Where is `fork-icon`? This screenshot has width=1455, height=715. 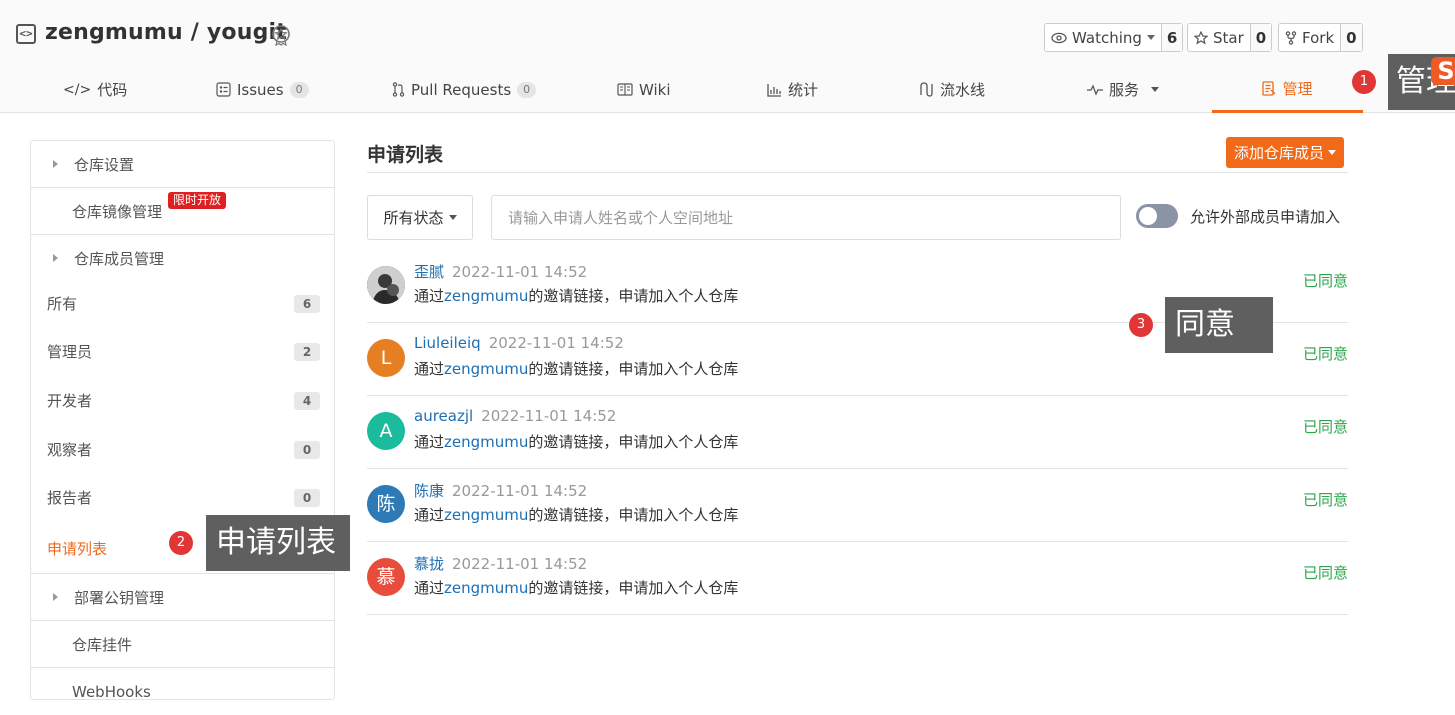
fork-icon is located at coordinates (1291, 37).